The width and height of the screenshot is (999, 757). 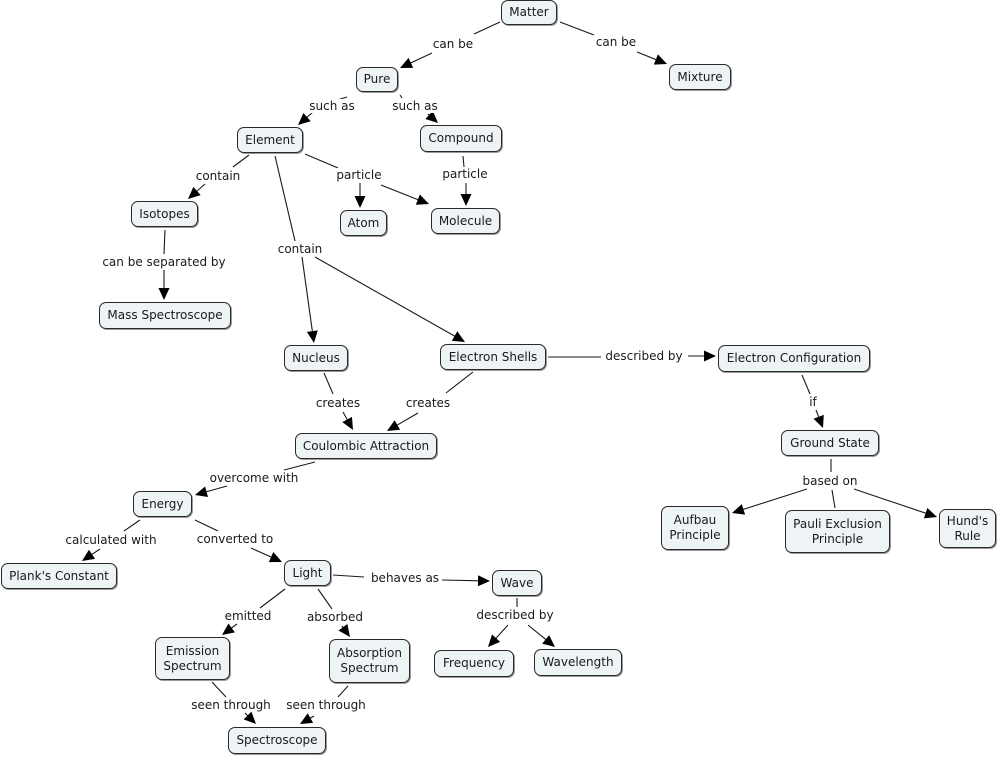 What do you see at coordinates (405, 578) in the screenshot?
I see `link-label-light-behaves: behaves as` at bounding box center [405, 578].